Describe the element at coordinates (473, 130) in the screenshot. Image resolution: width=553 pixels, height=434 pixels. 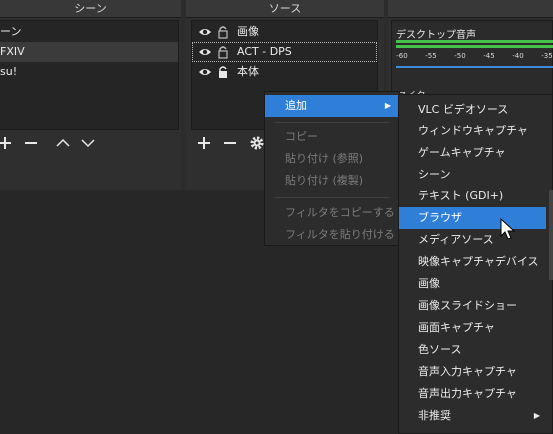
I see `submenu-item-label: ウィンドウキャプチャ` at that location.